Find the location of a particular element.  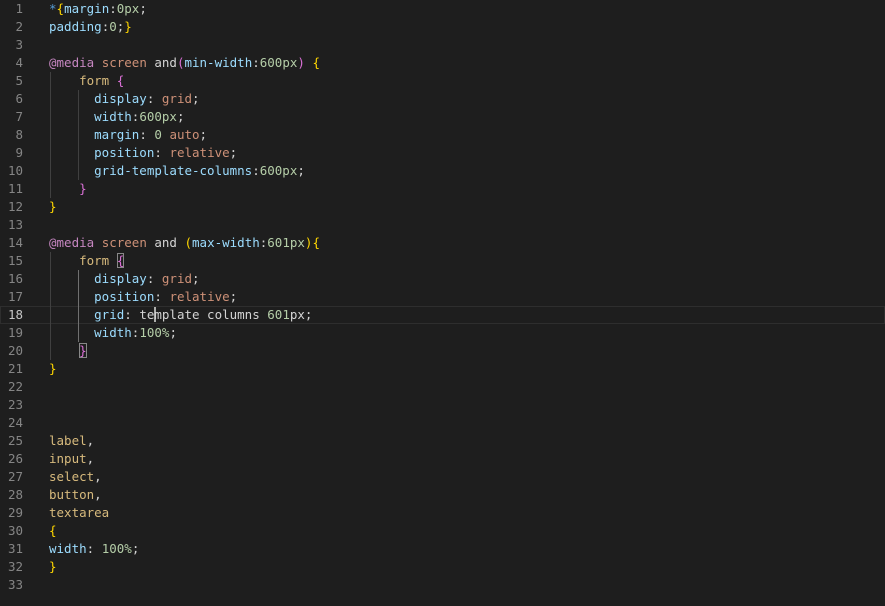

line-number: 18 is located at coordinates (11, 315).